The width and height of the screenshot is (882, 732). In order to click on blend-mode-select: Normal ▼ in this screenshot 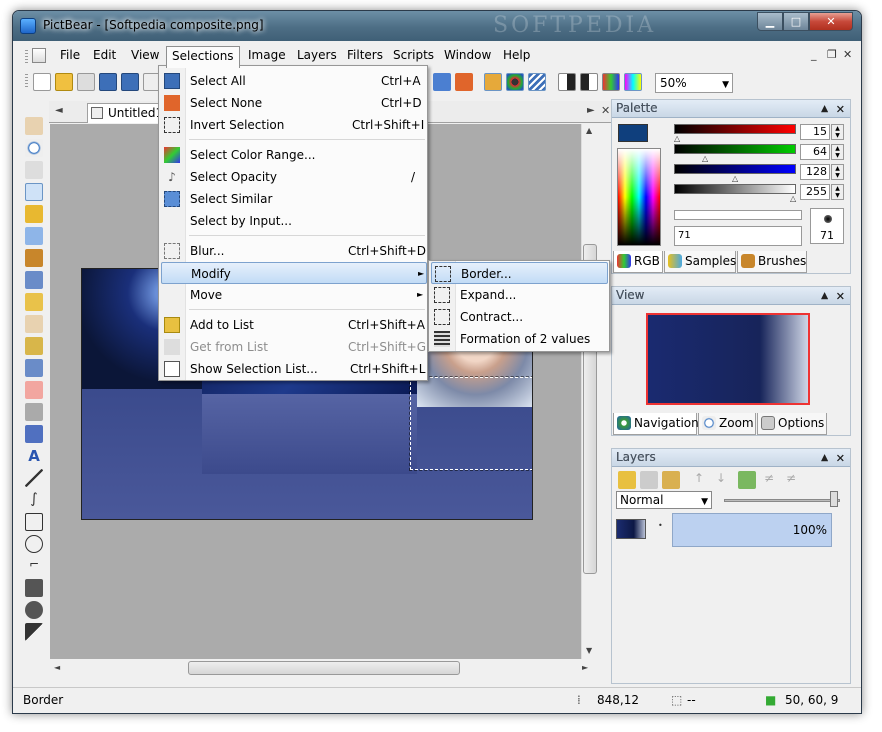, I will do `click(664, 500)`.